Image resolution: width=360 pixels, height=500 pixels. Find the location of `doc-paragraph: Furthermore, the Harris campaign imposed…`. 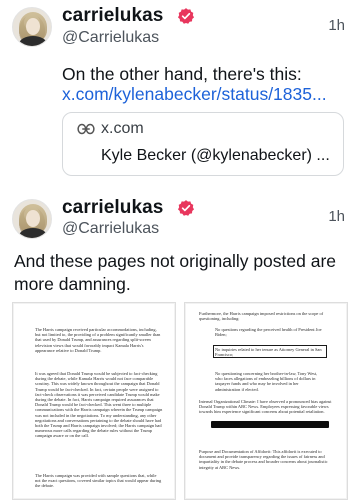

doc-paragraph: Furthermore, the Harris campaign imposed… is located at coordinates (261, 316).